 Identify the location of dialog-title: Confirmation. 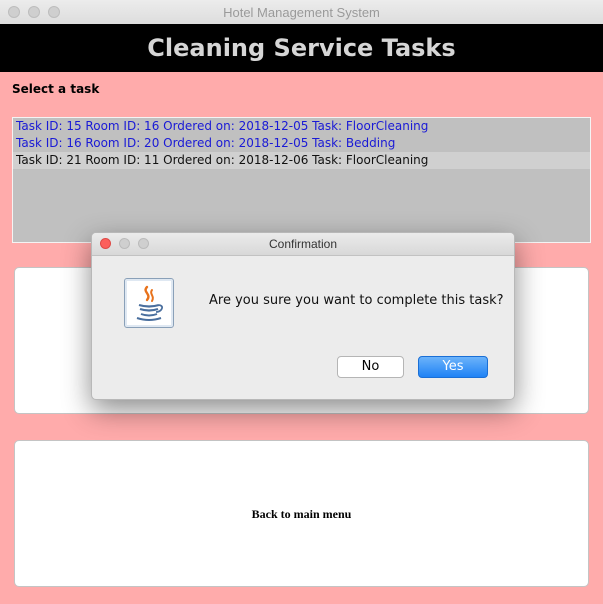
(303, 244).